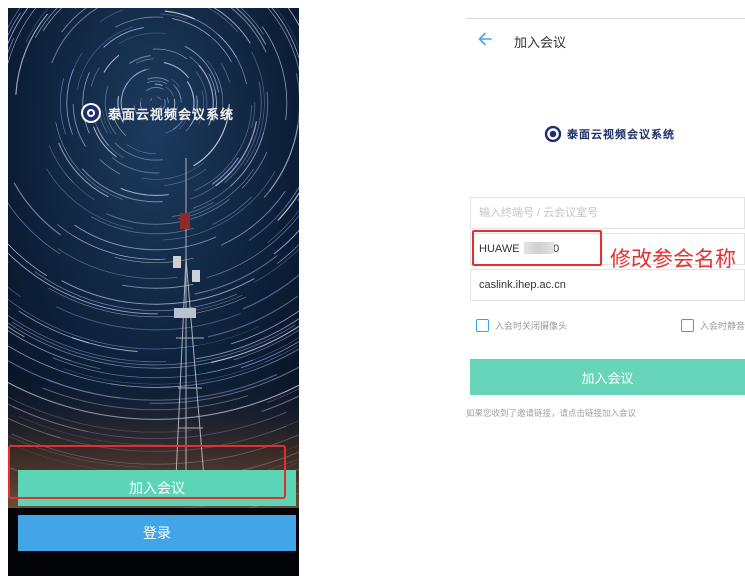  I want to click on arrow-left-icon, so click(485, 39).